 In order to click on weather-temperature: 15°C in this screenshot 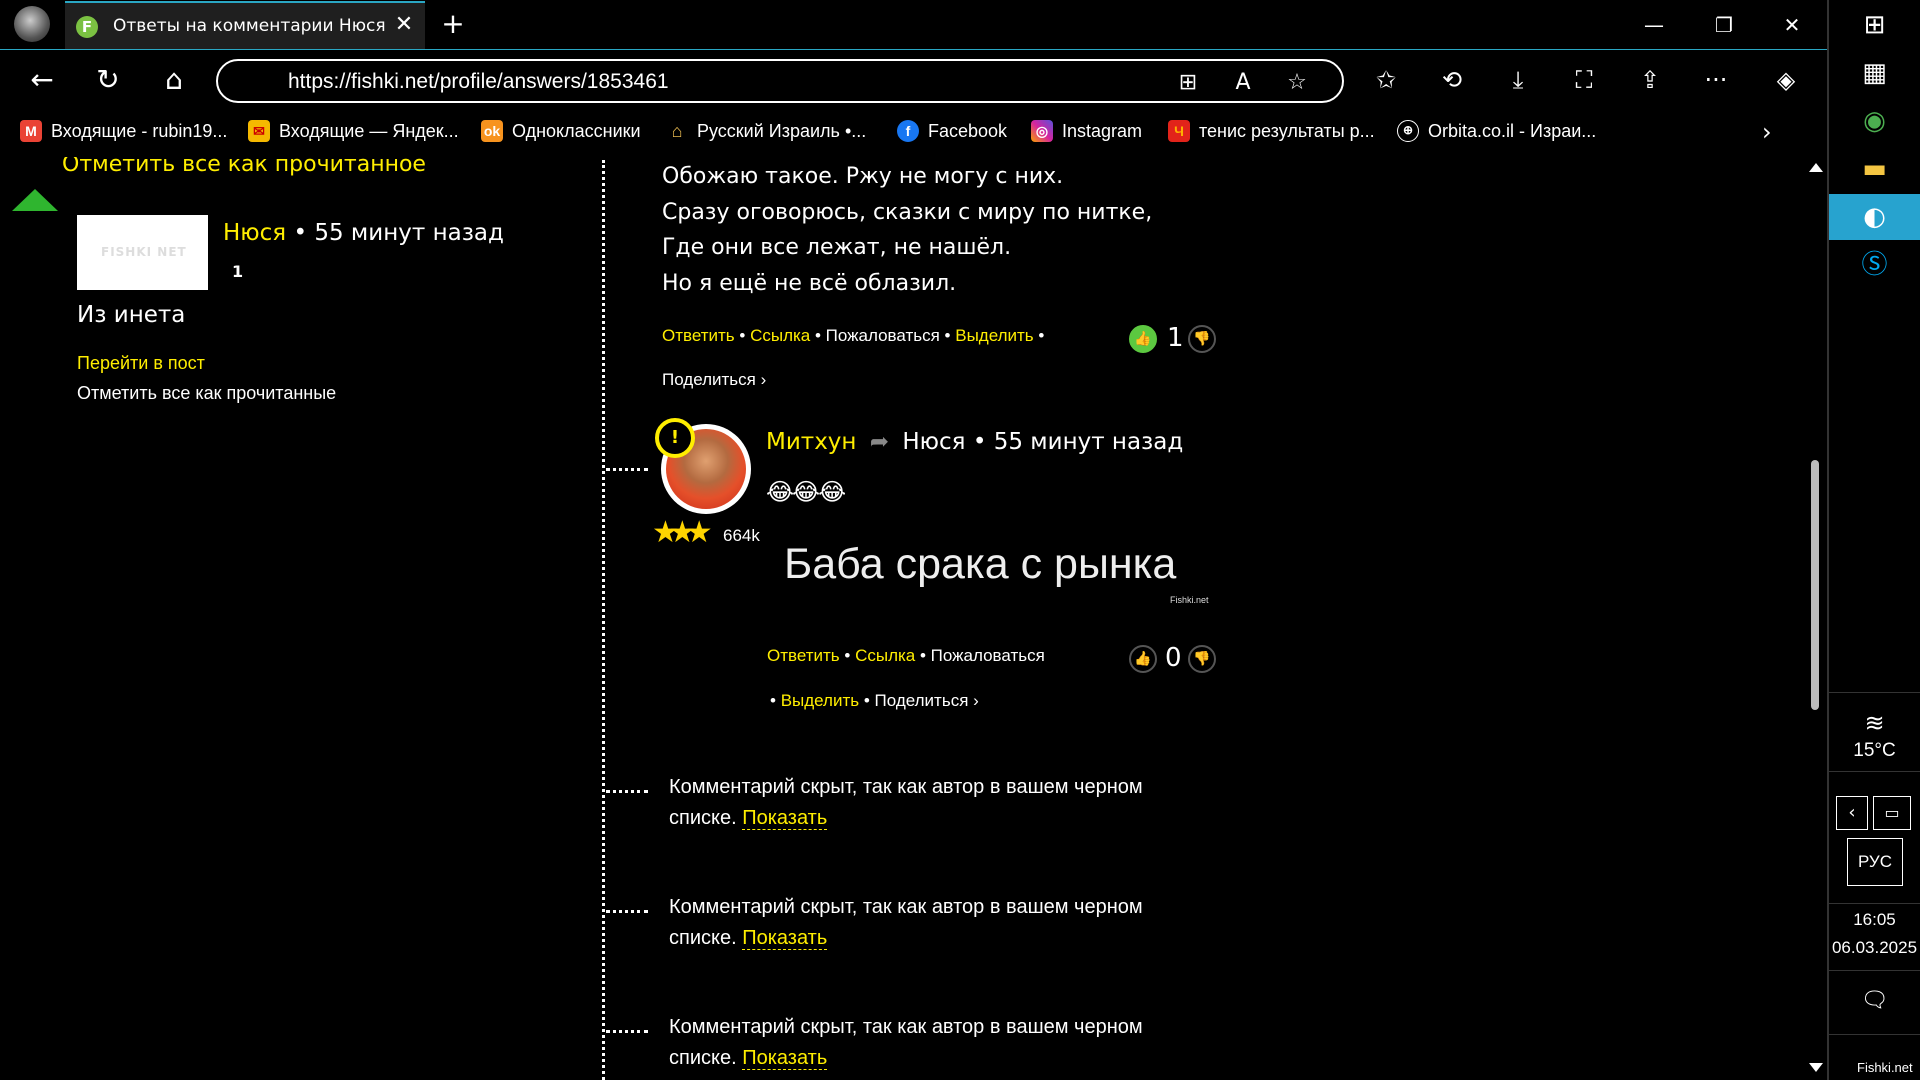, I will do `click(1874, 751)`.